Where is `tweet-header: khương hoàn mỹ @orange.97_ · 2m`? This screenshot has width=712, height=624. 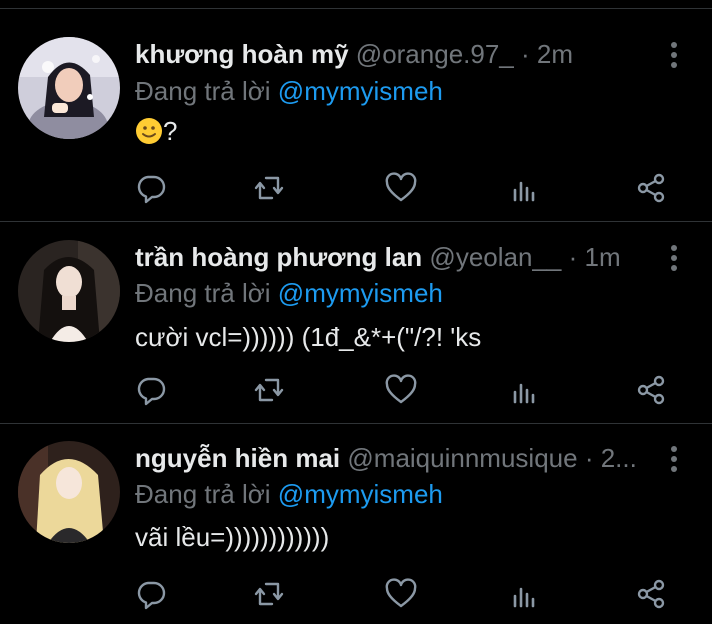
tweet-header: khương hoàn mỹ @orange.97_ · 2m is located at coordinates (397, 54).